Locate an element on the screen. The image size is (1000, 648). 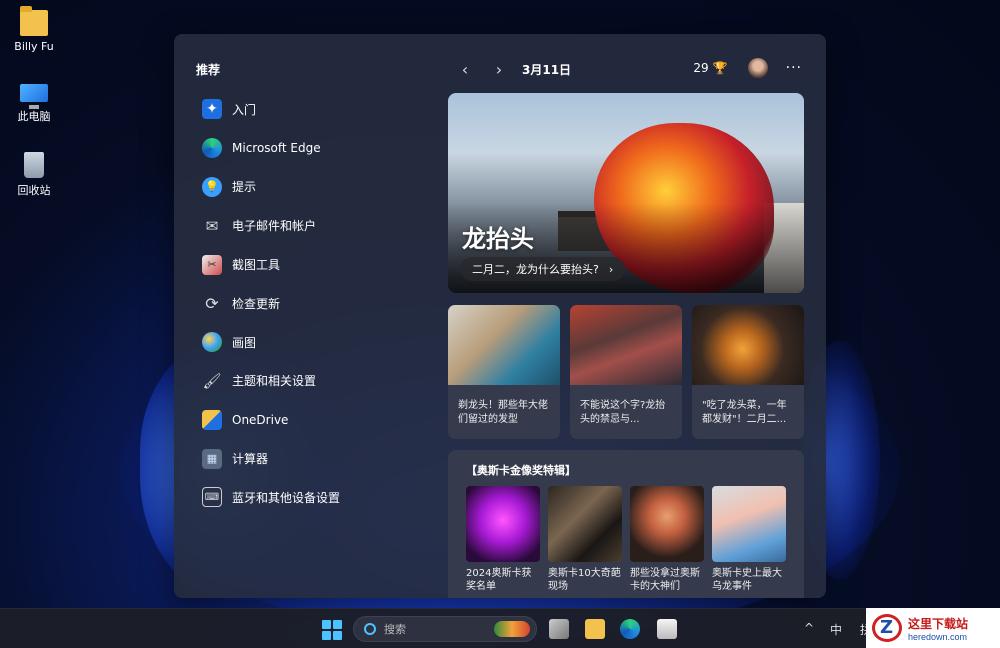
search-icon is located at coordinates (370, 629).